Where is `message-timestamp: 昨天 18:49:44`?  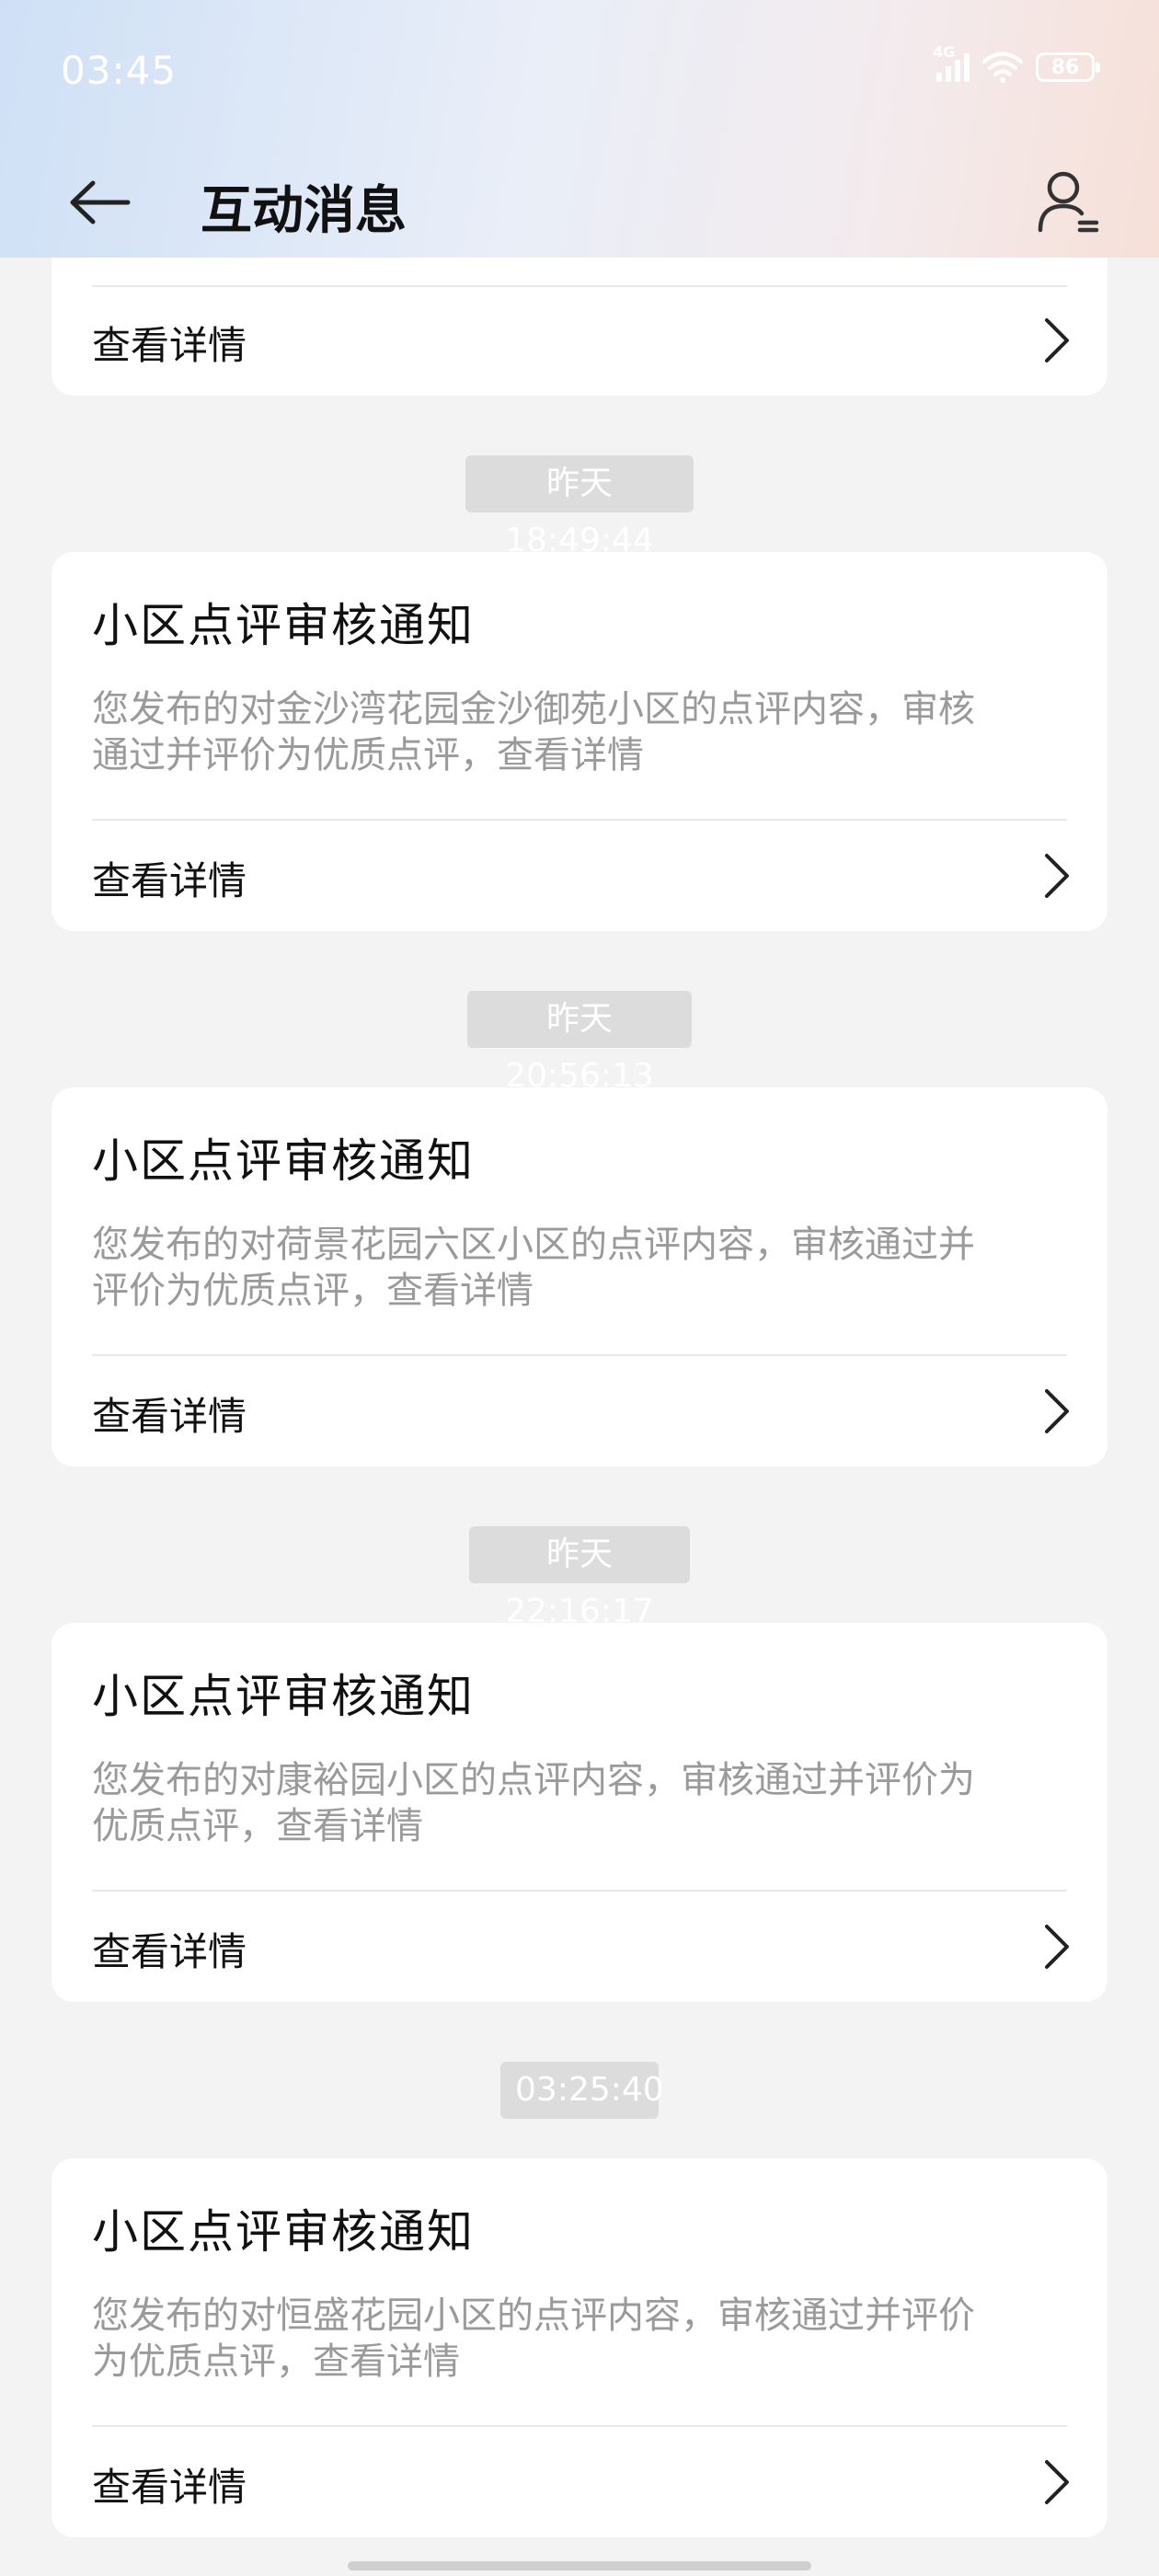 message-timestamp: 昨天 18:49:44 is located at coordinates (579, 507).